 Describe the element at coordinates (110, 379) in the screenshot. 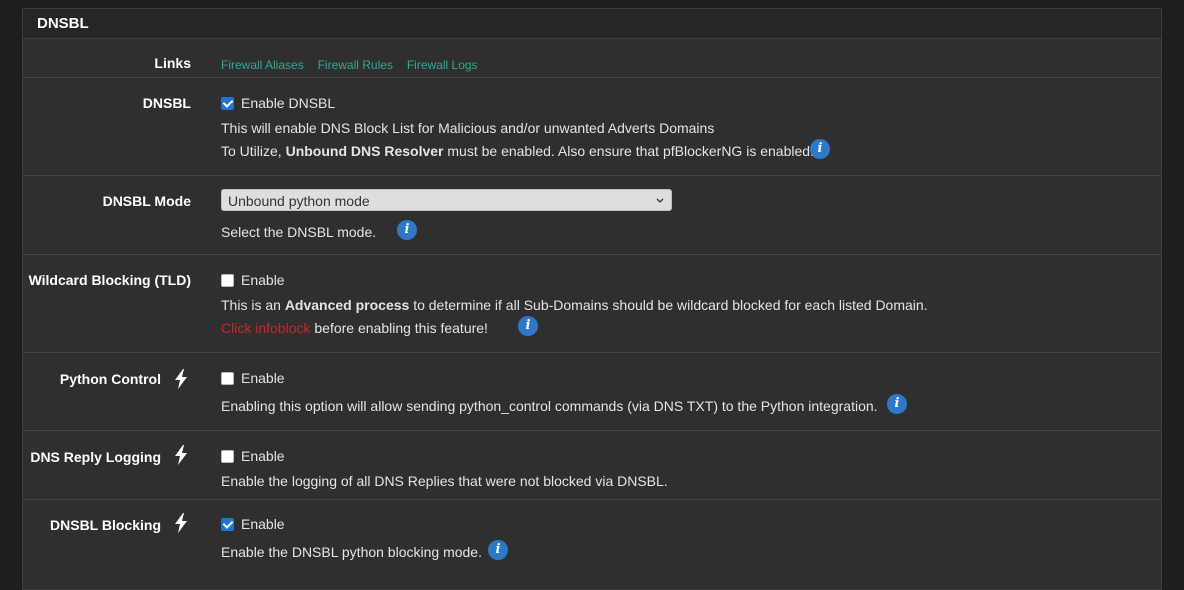

I see `python-control-label: Python Control` at that location.